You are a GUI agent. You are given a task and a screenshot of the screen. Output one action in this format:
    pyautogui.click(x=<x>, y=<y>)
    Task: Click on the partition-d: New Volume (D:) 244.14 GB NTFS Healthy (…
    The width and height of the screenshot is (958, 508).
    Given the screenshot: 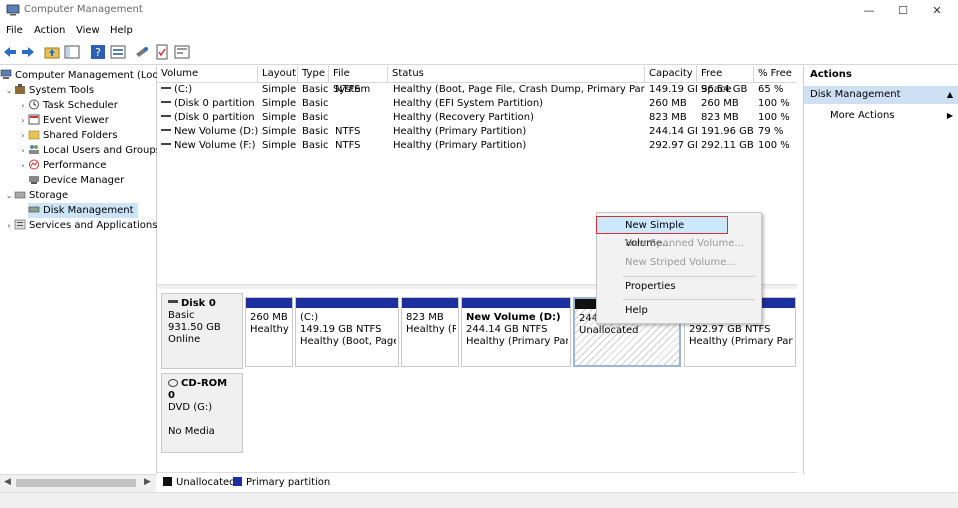 What is the action you would take?
    pyautogui.click(x=516, y=332)
    